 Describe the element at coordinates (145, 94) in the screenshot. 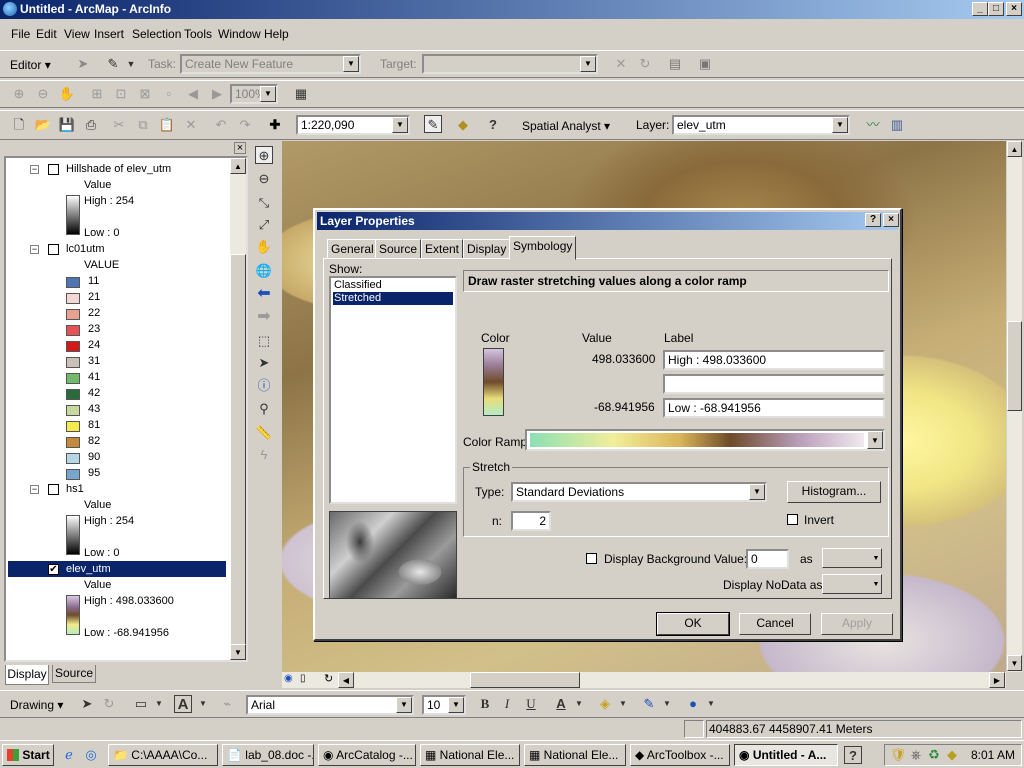

I see `fixed-zoom-in-icon: ⊠` at that location.